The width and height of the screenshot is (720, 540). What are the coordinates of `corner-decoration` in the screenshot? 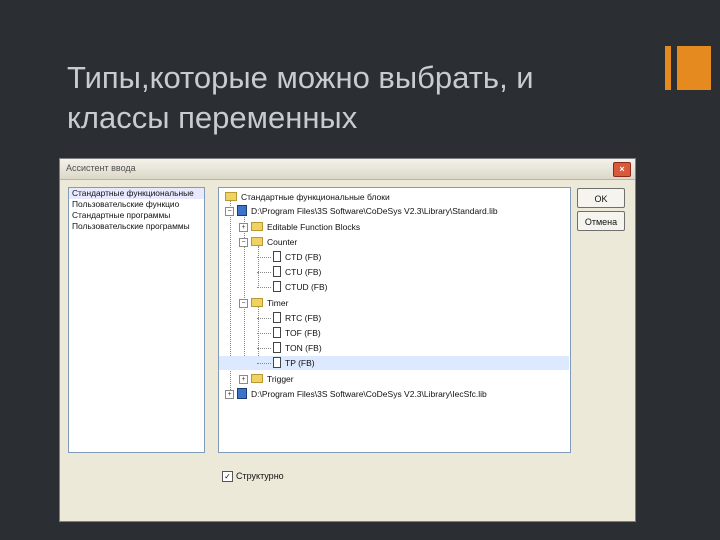 It's located at (688, 68).